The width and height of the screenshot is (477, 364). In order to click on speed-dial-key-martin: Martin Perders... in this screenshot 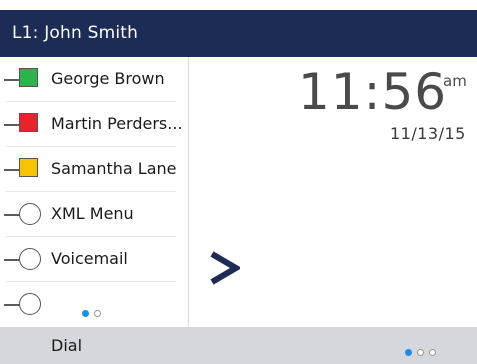, I will do `click(91, 124)`.